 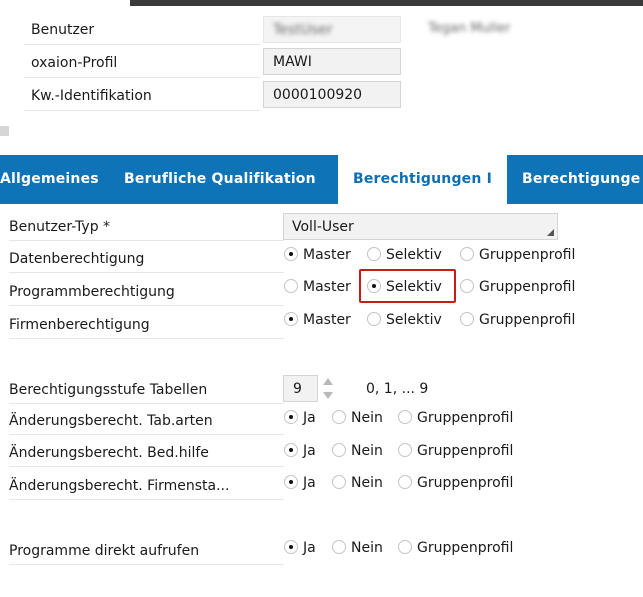 What do you see at coordinates (142, 96) in the screenshot?
I see `kw-identification-label: Kw.-Identifikation` at bounding box center [142, 96].